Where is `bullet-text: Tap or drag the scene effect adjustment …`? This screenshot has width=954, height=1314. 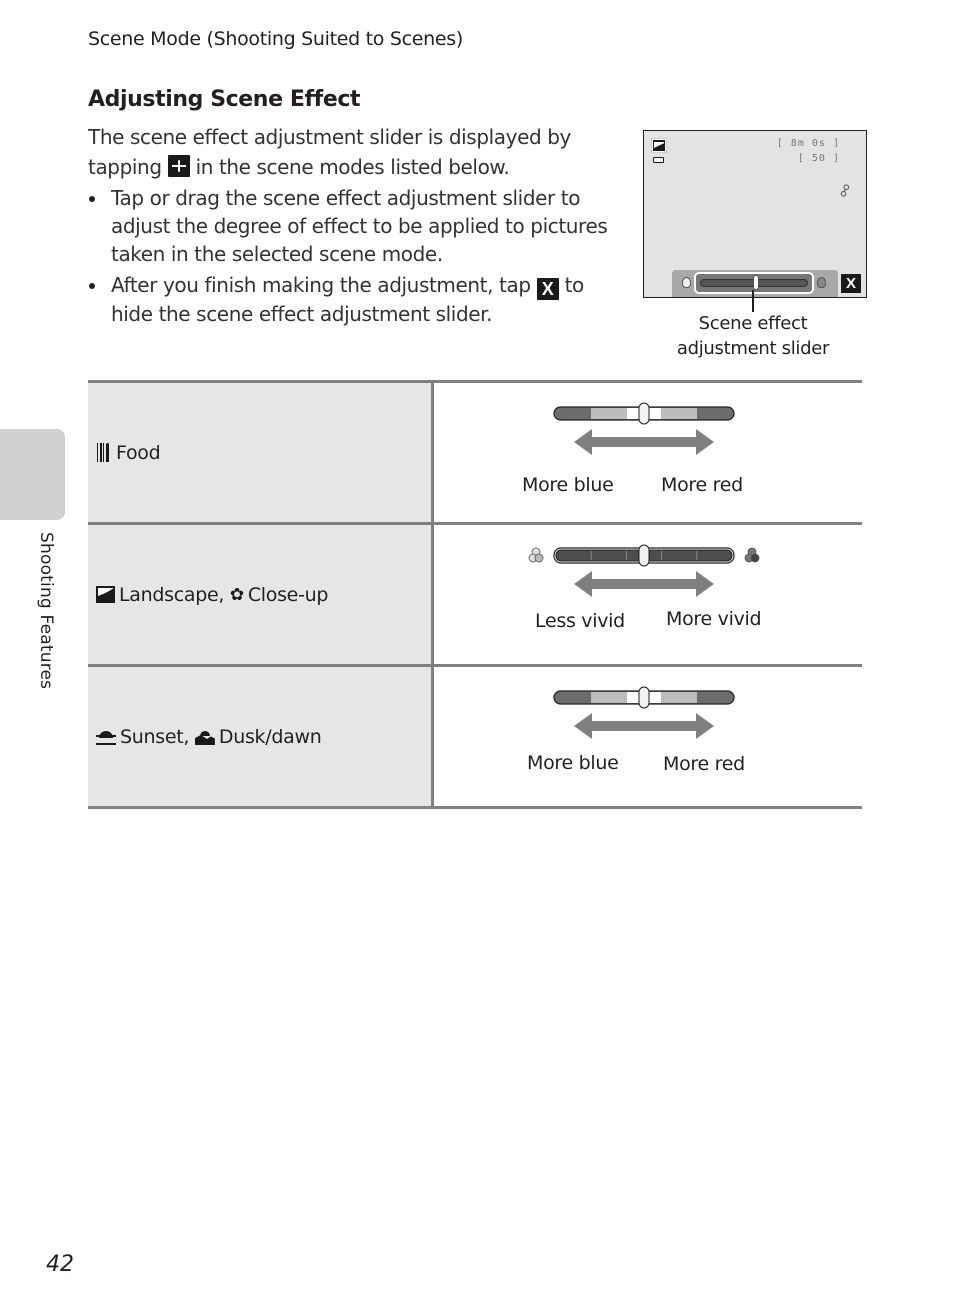
bullet-text: Tap or drag the scene effect adjustment … is located at coordinates (359, 226).